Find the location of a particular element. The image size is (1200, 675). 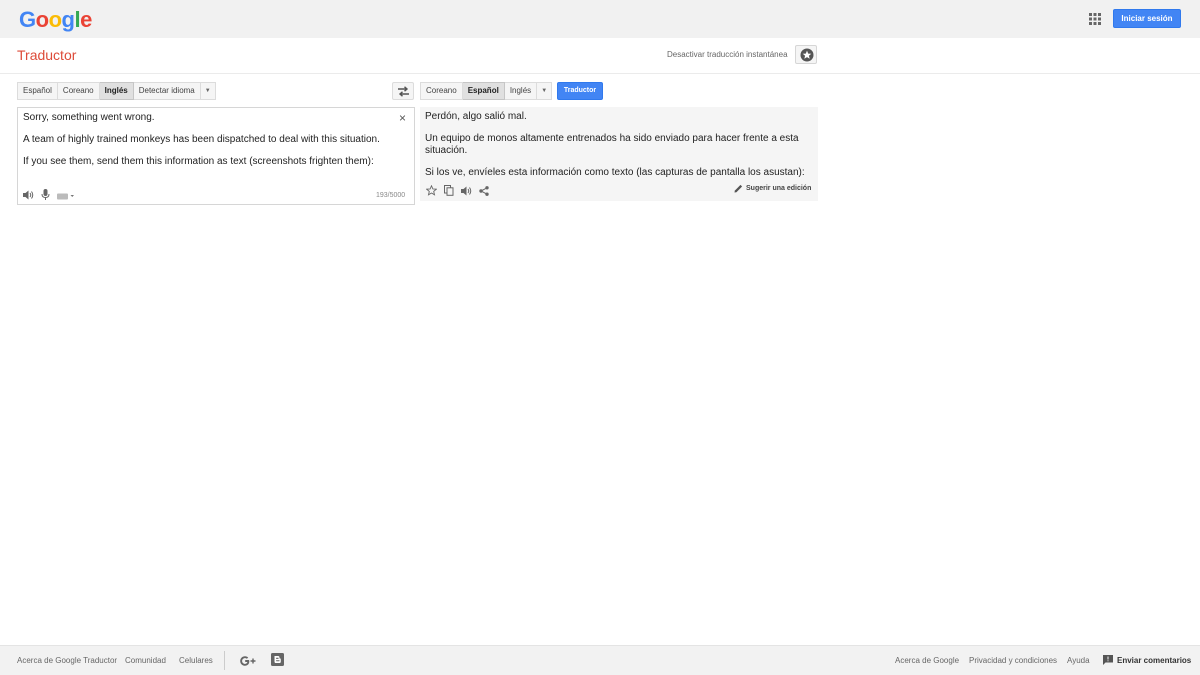

source-lang-dropdown: ▼ is located at coordinates (208, 91).